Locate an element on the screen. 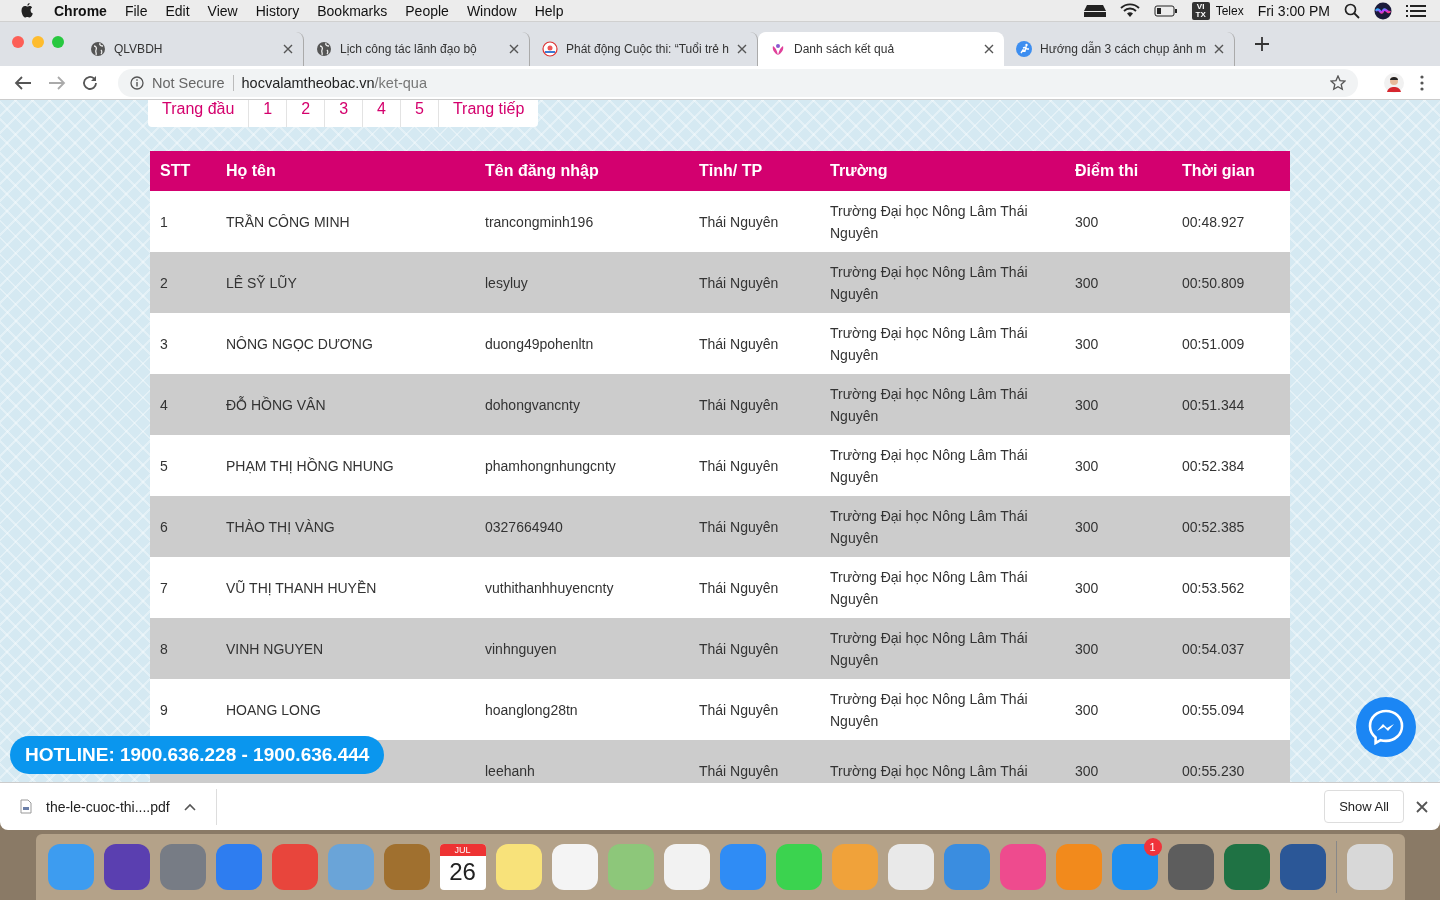 The height and width of the screenshot is (900, 1440). table-cell: 6 is located at coordinates (164, 526).